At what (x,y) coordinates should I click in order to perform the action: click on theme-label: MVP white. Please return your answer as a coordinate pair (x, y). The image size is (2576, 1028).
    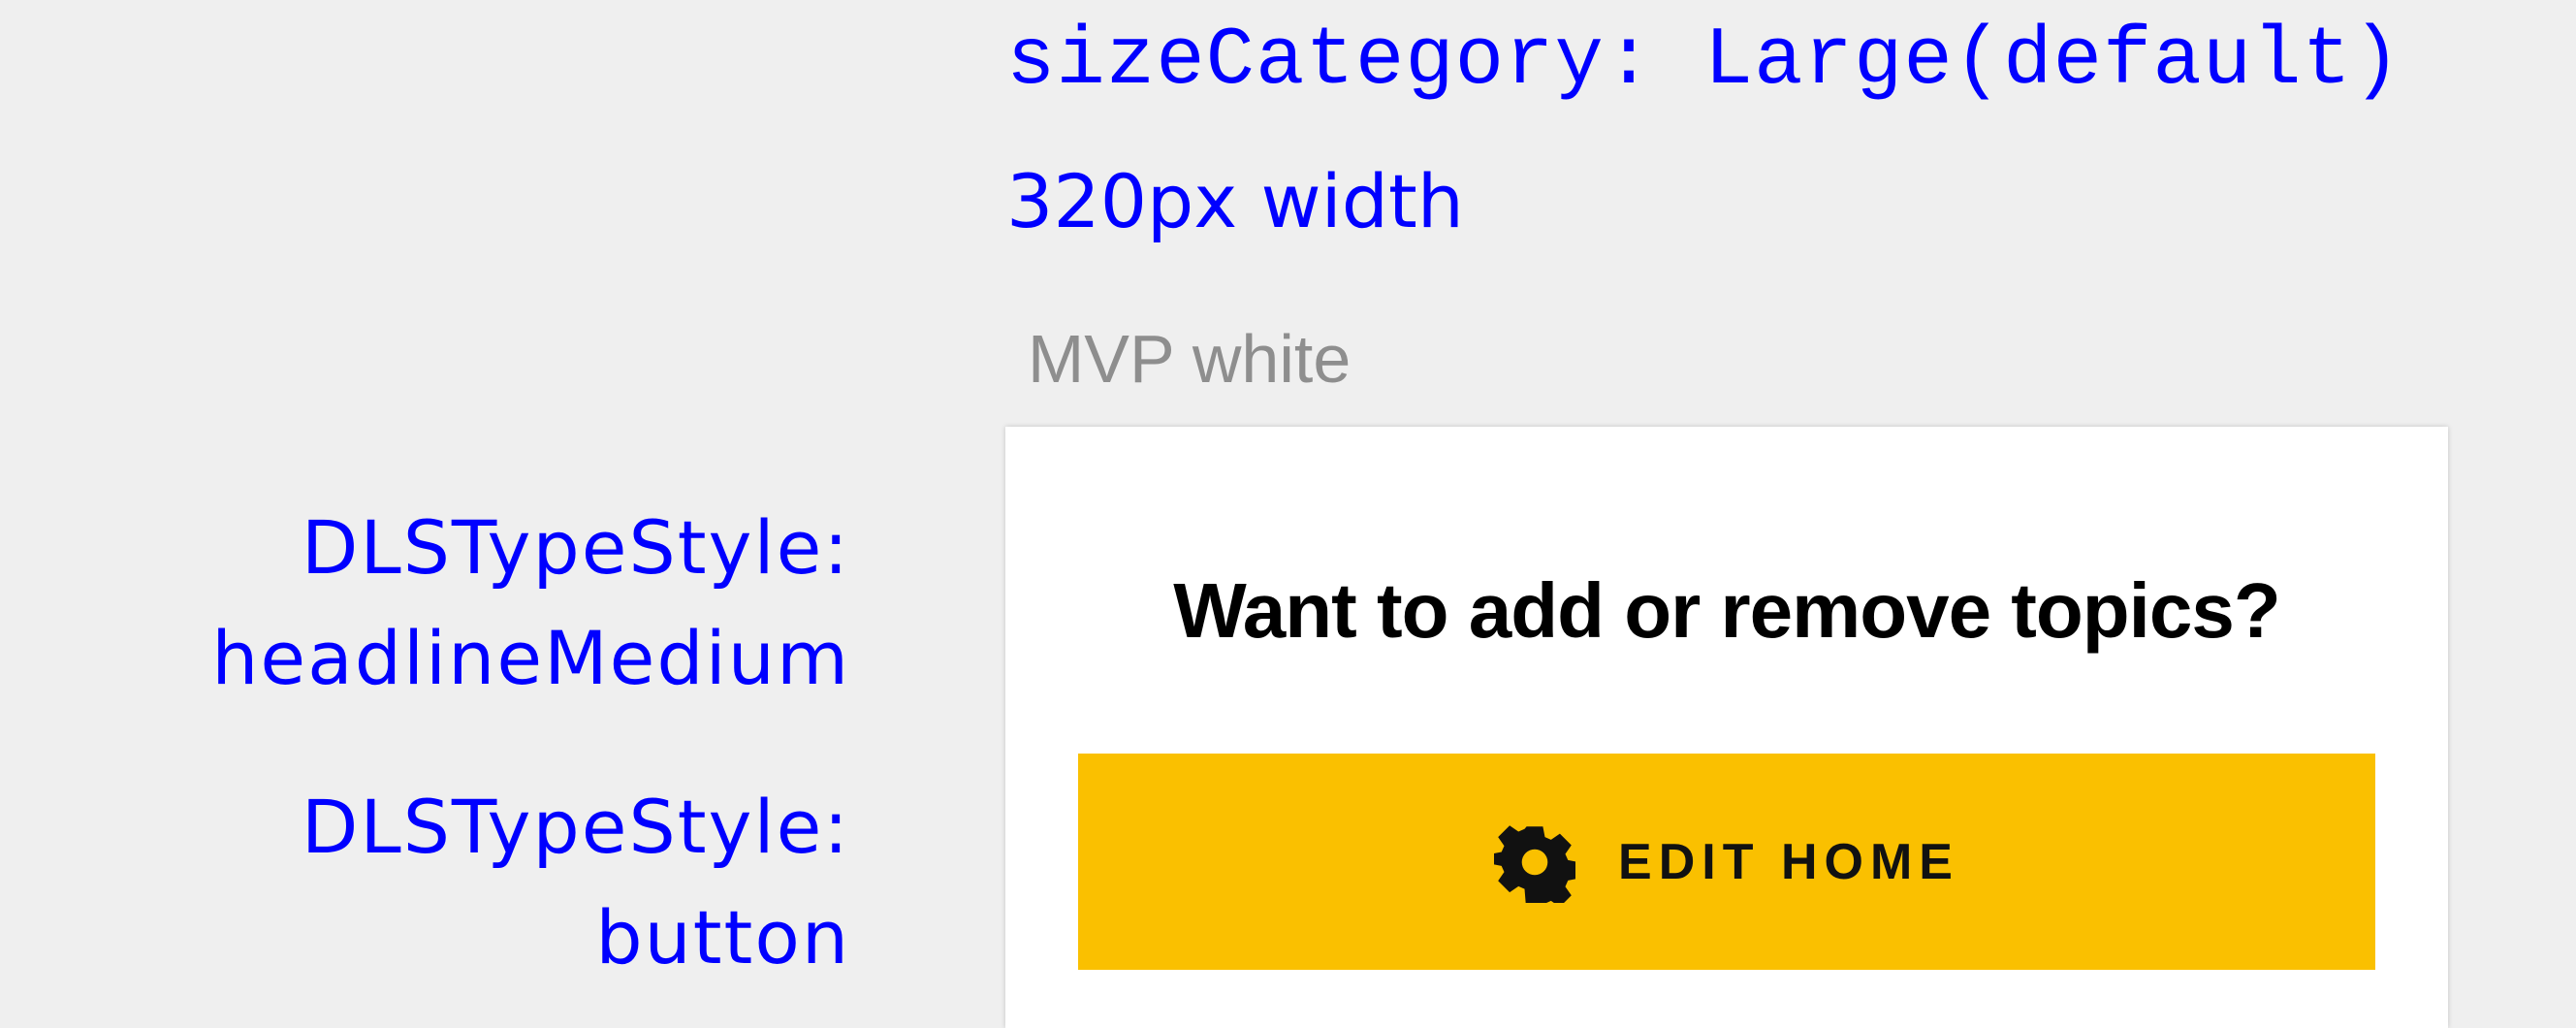
    Looking at the image, I should click on (1190, 359).